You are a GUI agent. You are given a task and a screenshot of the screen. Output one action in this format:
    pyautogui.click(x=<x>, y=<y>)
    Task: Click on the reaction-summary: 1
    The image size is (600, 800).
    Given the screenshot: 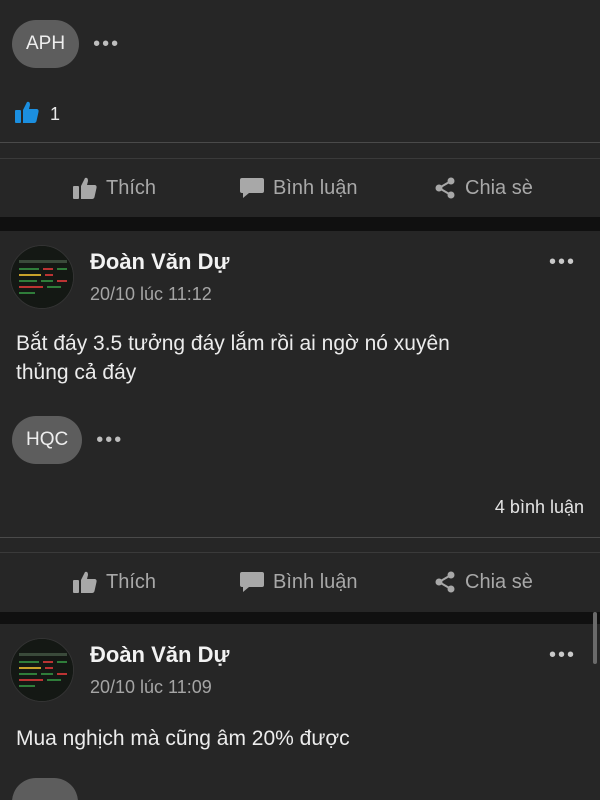 What is the action you would take?
    pyautogui.click(x=37, y=114)
    